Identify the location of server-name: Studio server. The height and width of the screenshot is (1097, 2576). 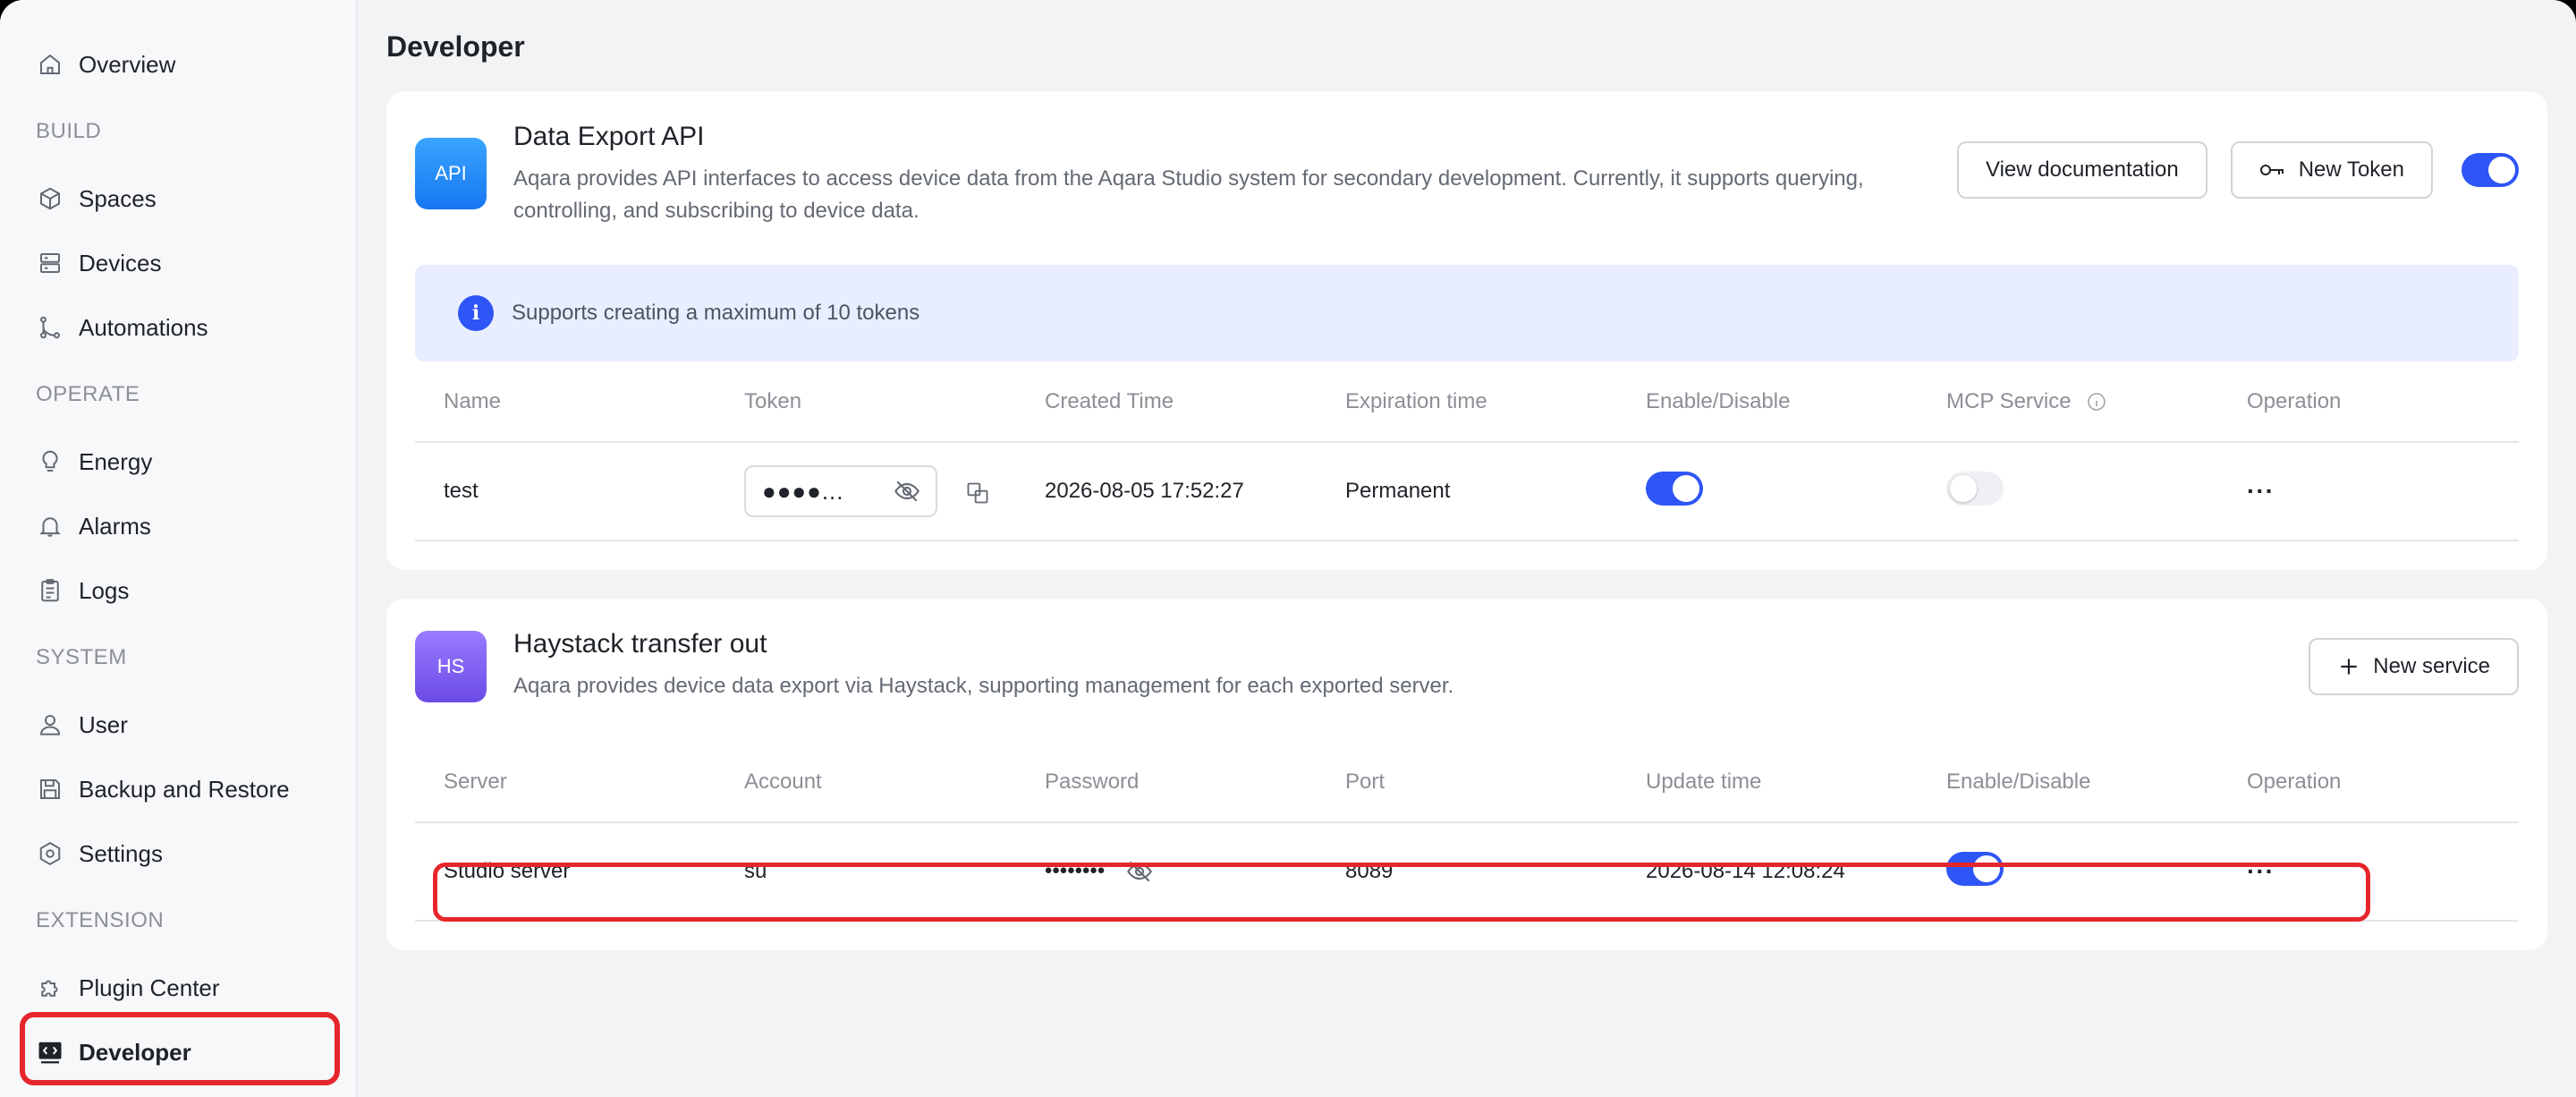
(565, 872).